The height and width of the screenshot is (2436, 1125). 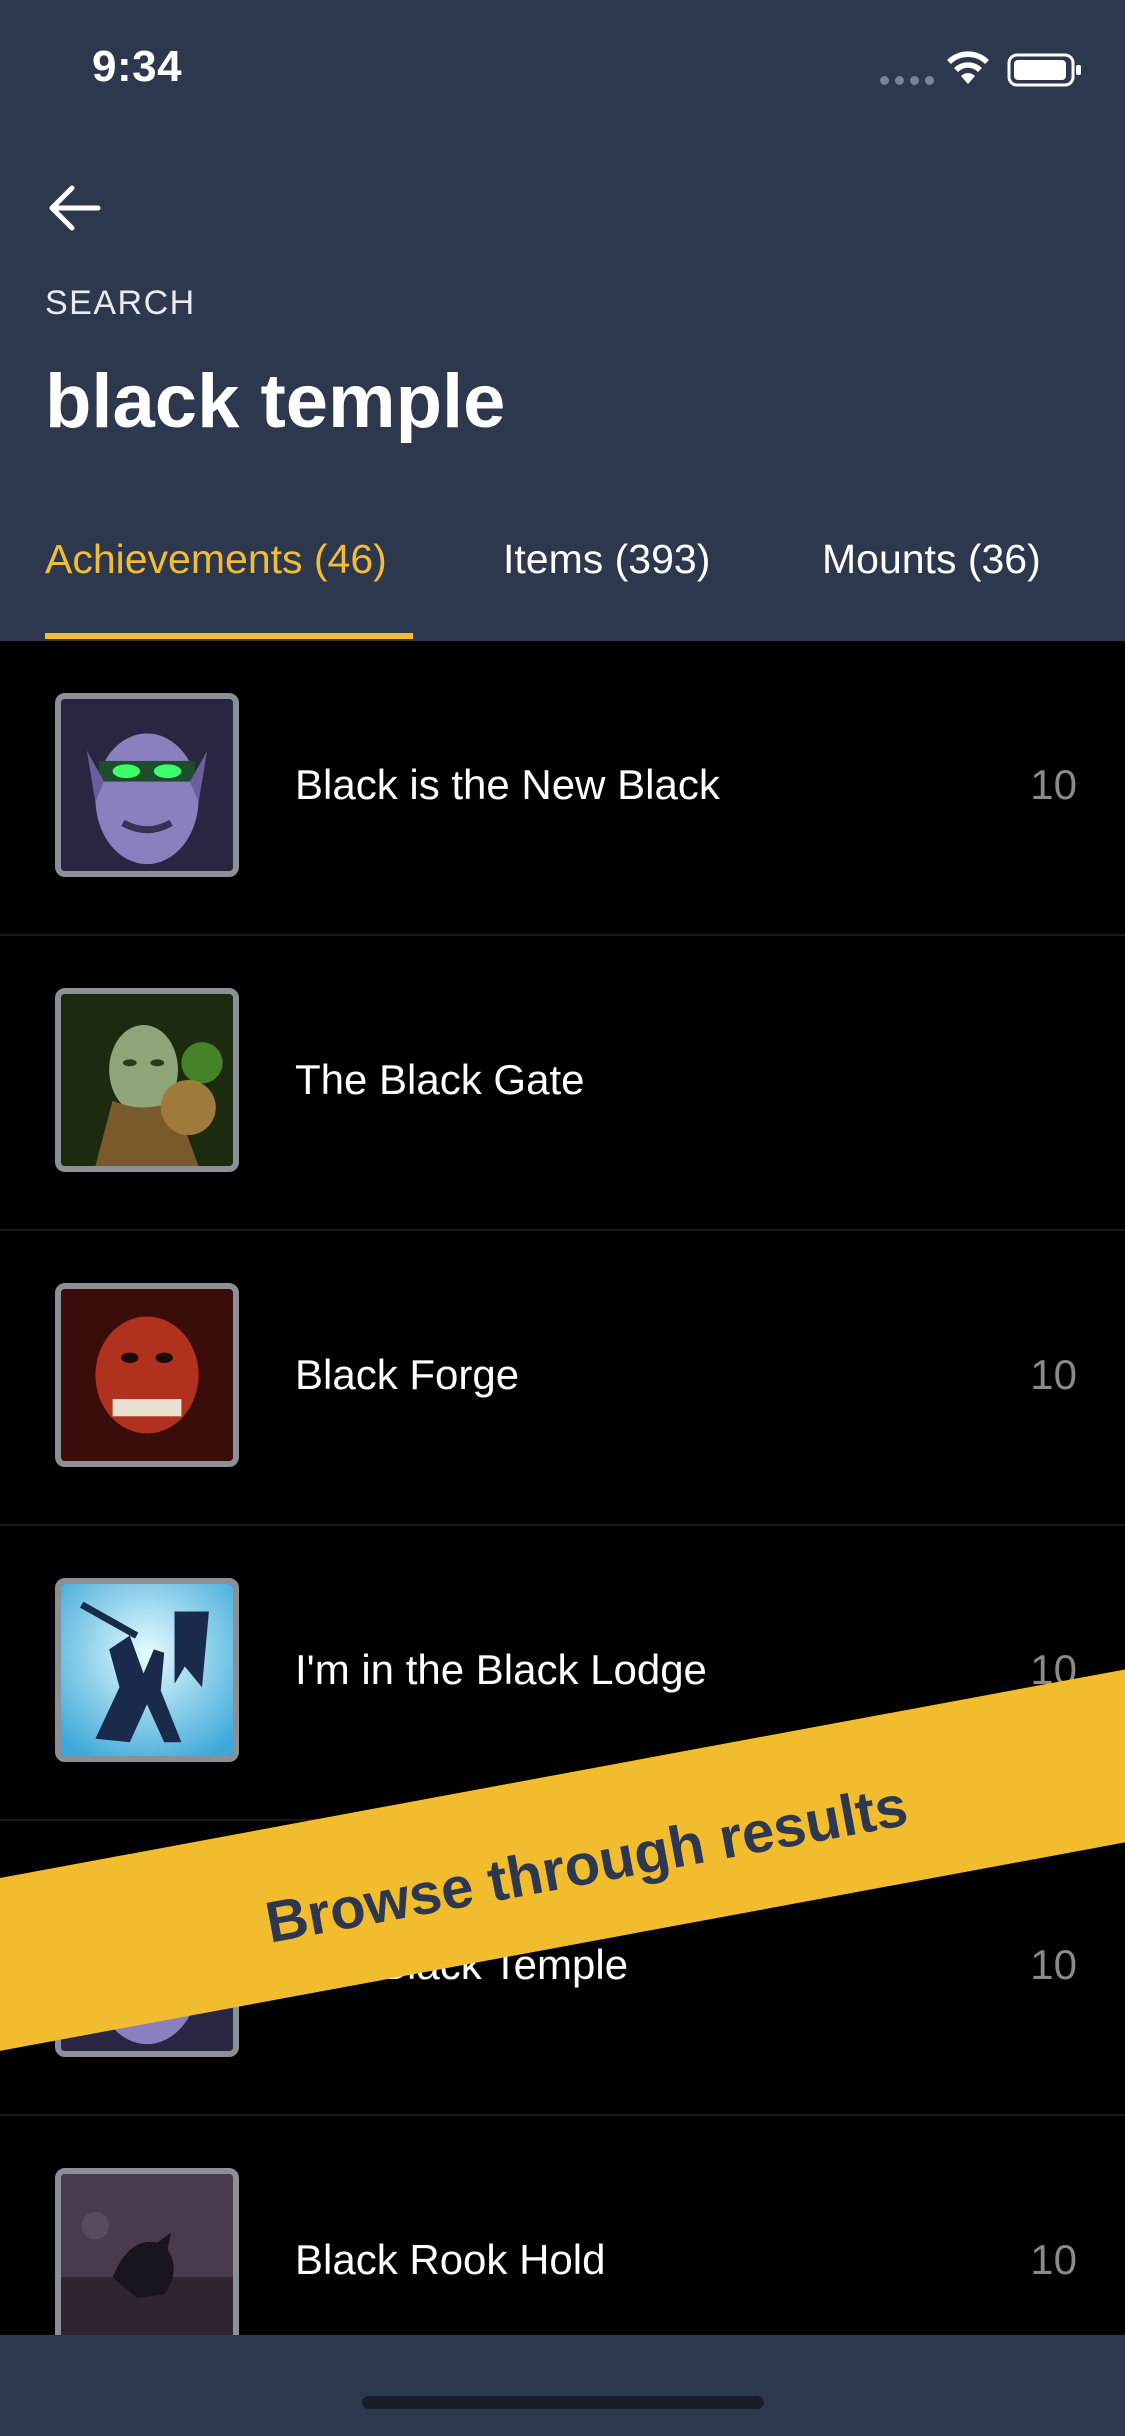 I want to click on result-title: I'm in the Black Lodge, so click(x=501, y=1669).